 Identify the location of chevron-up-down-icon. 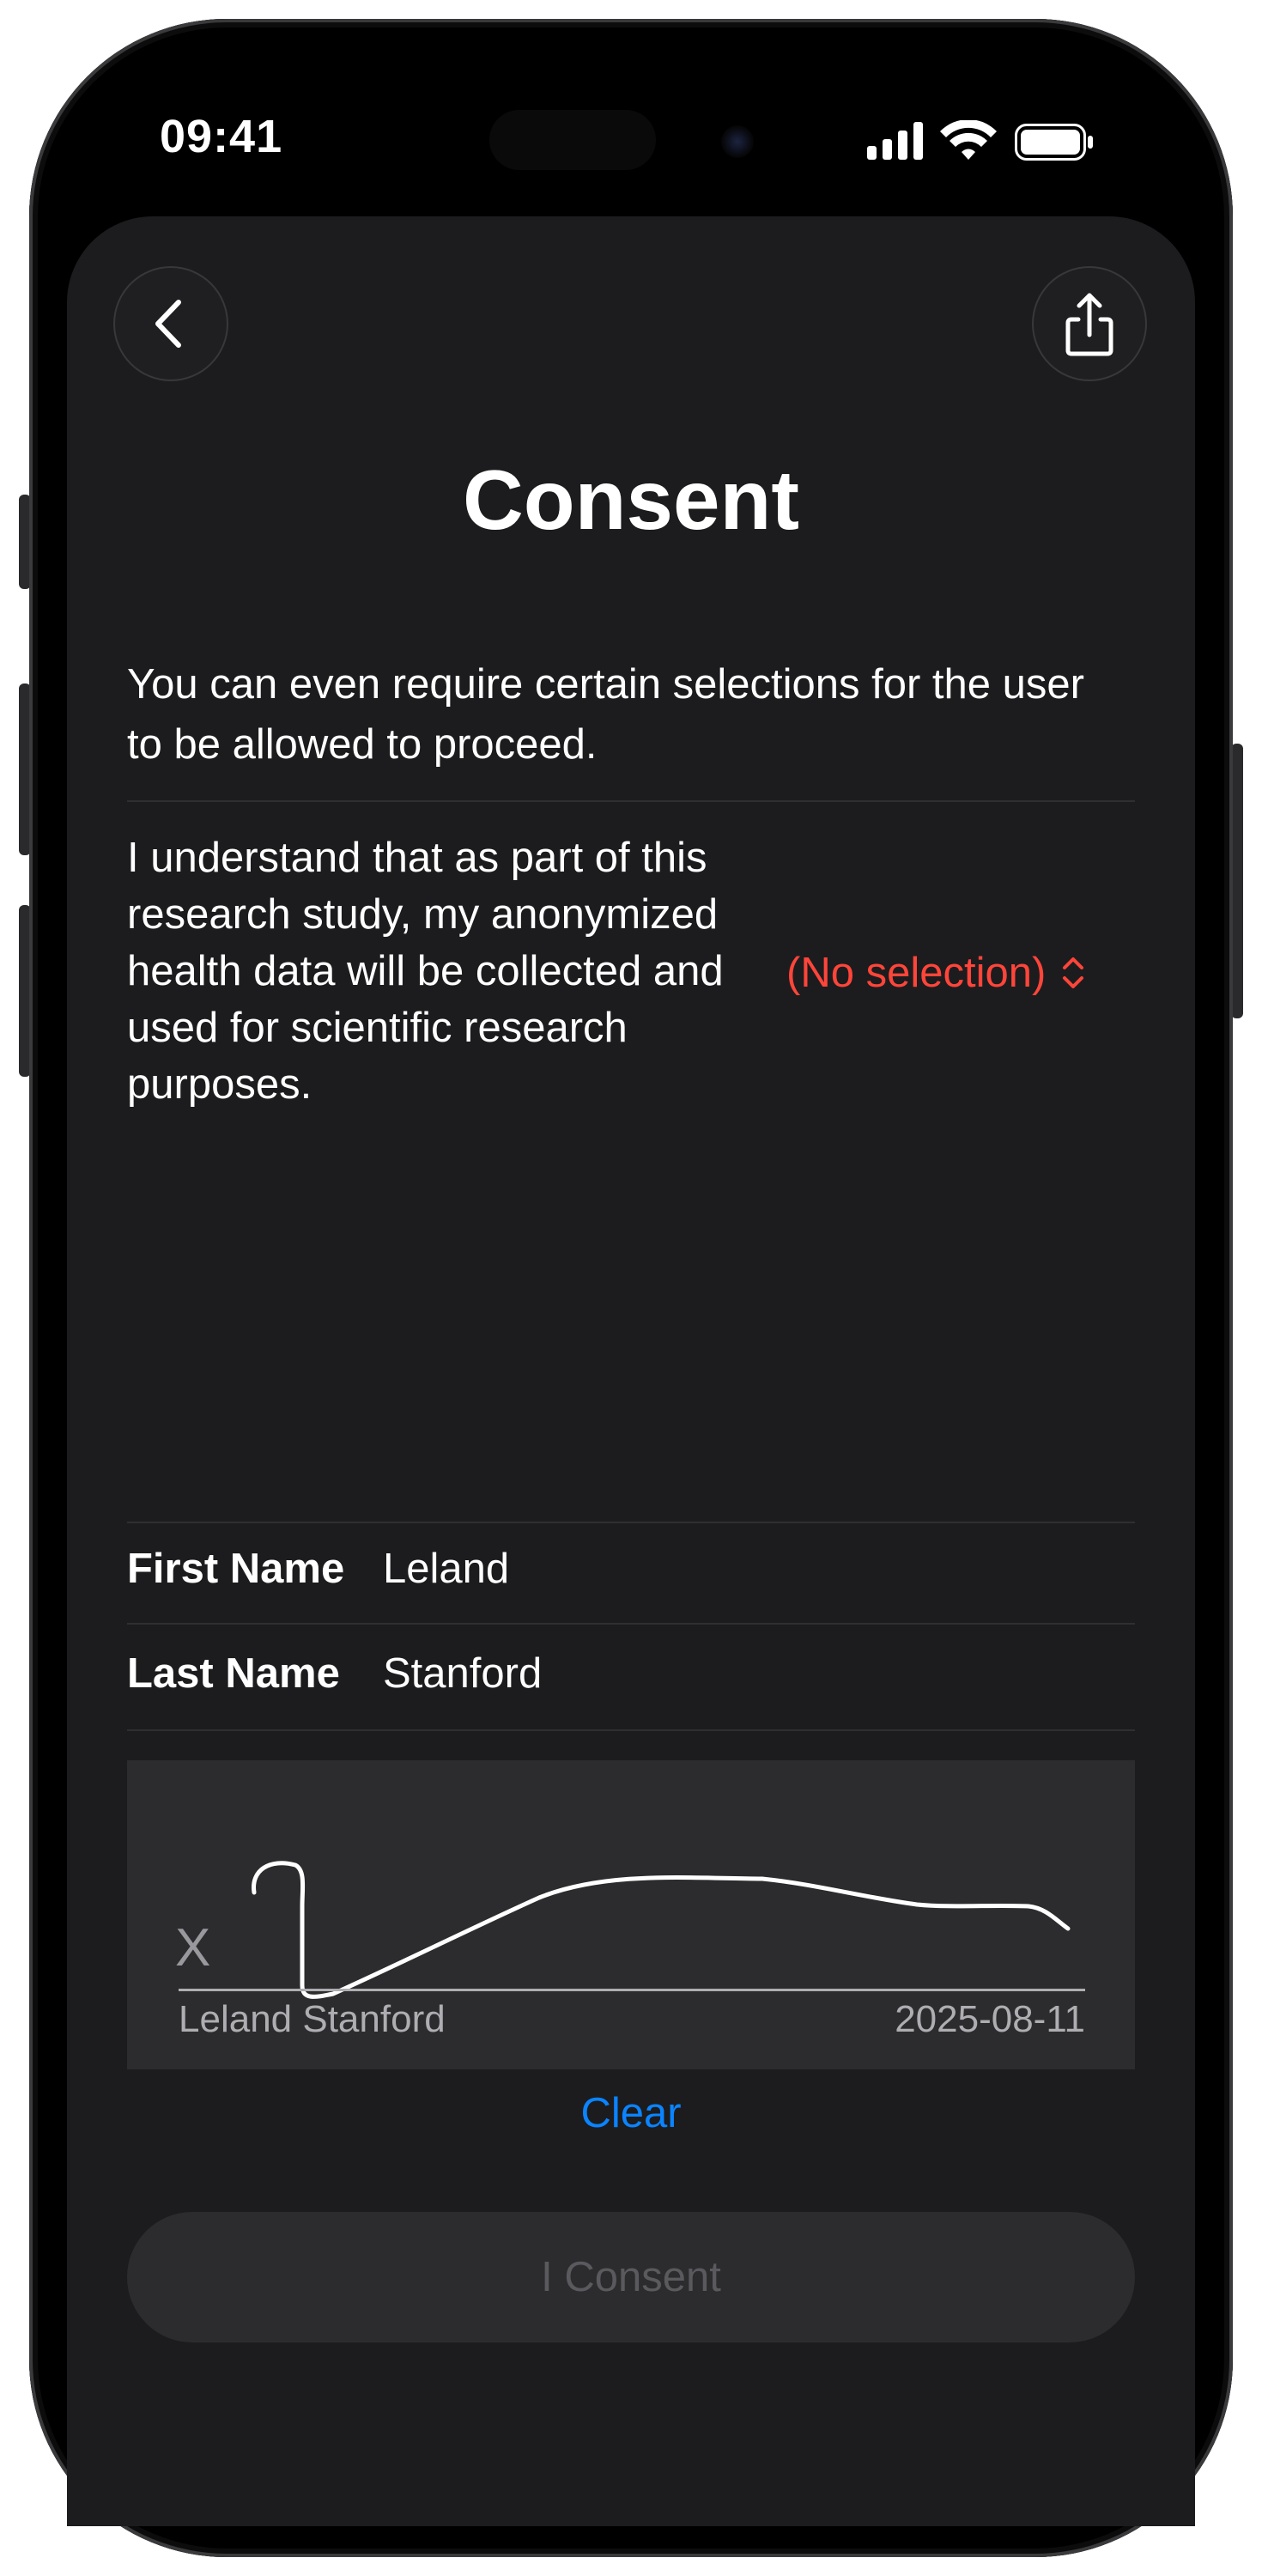
(1074, 973).